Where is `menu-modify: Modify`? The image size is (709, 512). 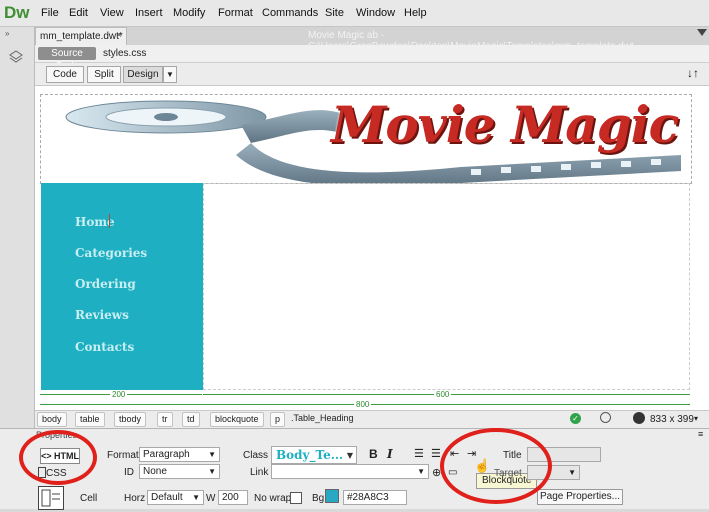
menu-modify: Modify is located at coordinates (189, 13).